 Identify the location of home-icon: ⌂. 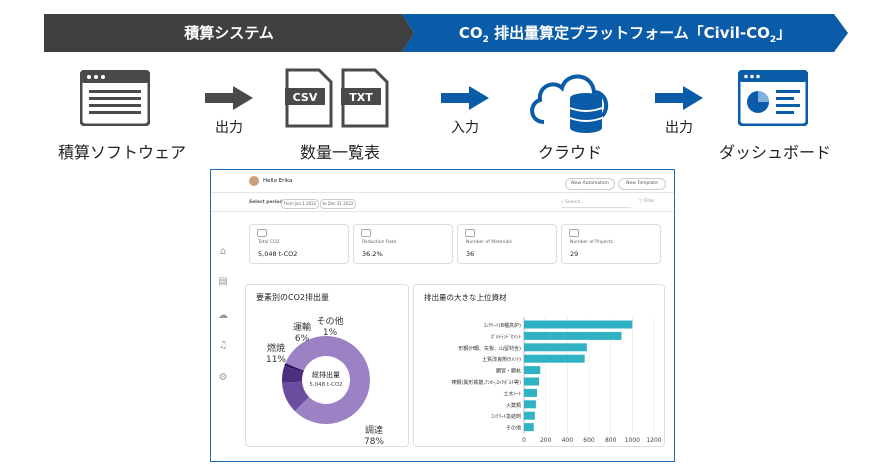
(223, 252).